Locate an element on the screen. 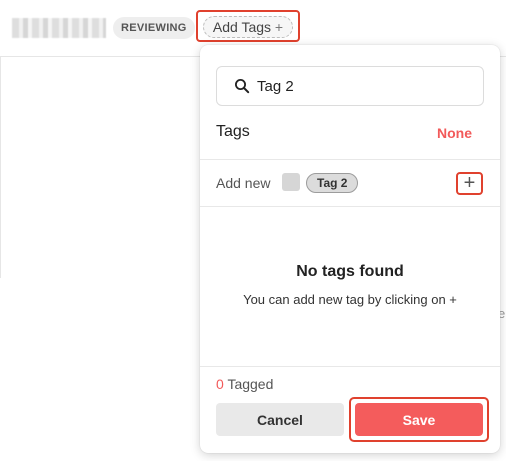  blurred-record-name is located at coordinates (59, 28).